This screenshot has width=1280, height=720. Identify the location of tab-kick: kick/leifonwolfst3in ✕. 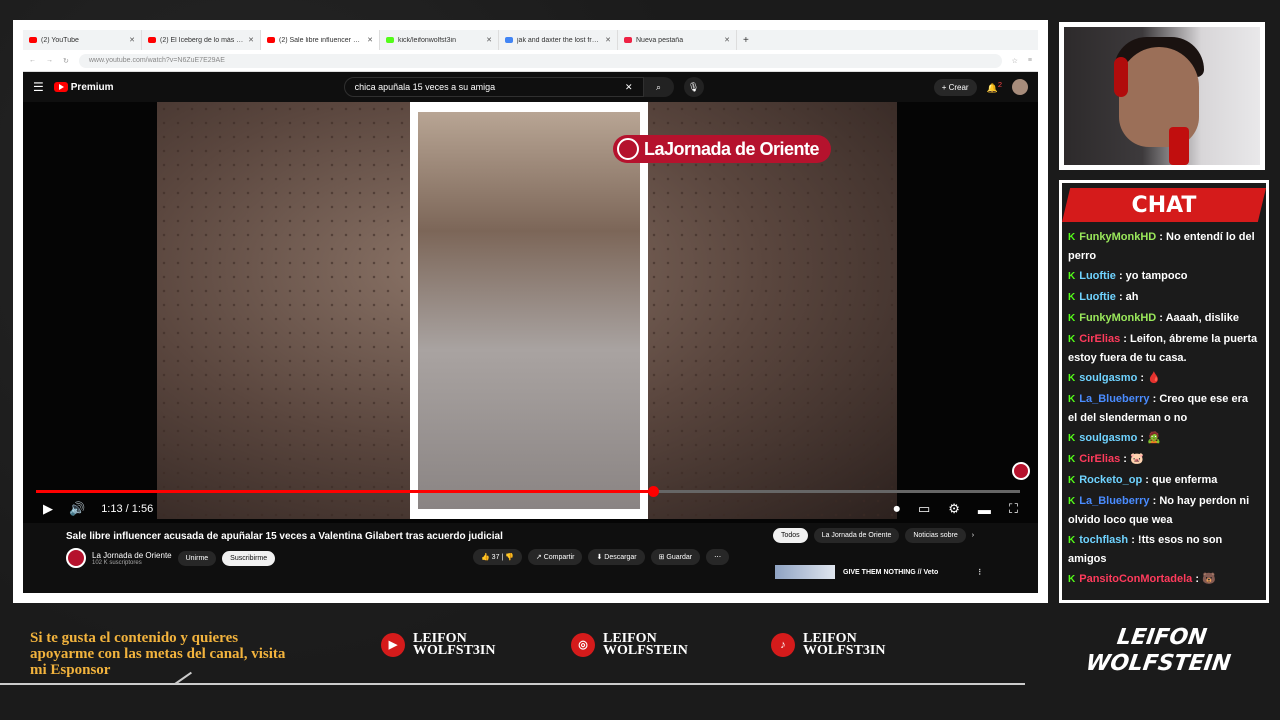
(439, 40).